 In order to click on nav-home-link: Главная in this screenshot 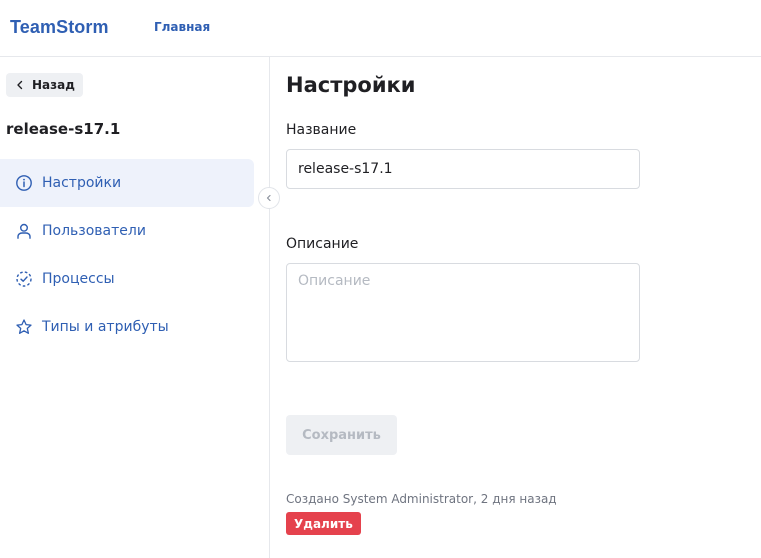, I will do `click(182, 27)`.